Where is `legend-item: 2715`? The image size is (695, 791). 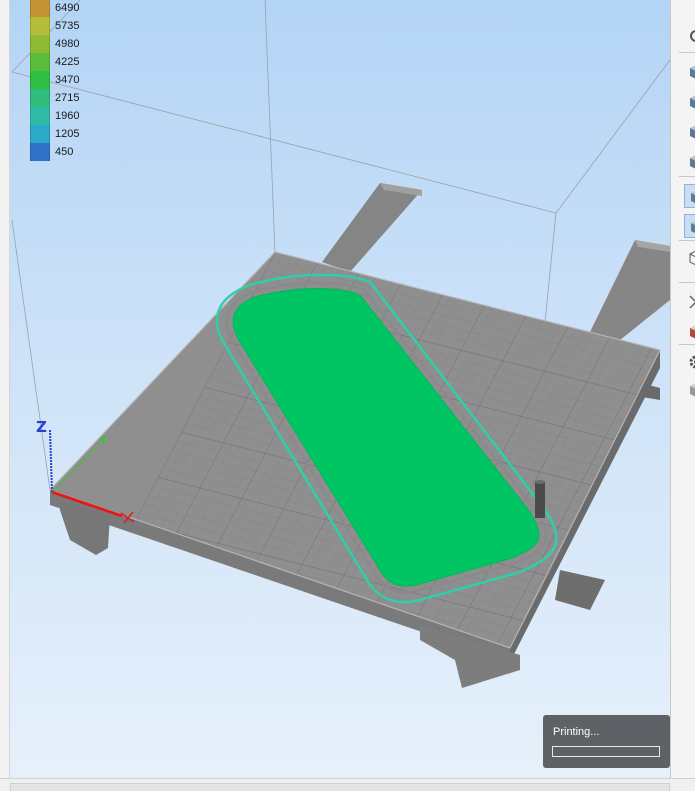 legend-item: 2715 is located at coordinates (75, 98).